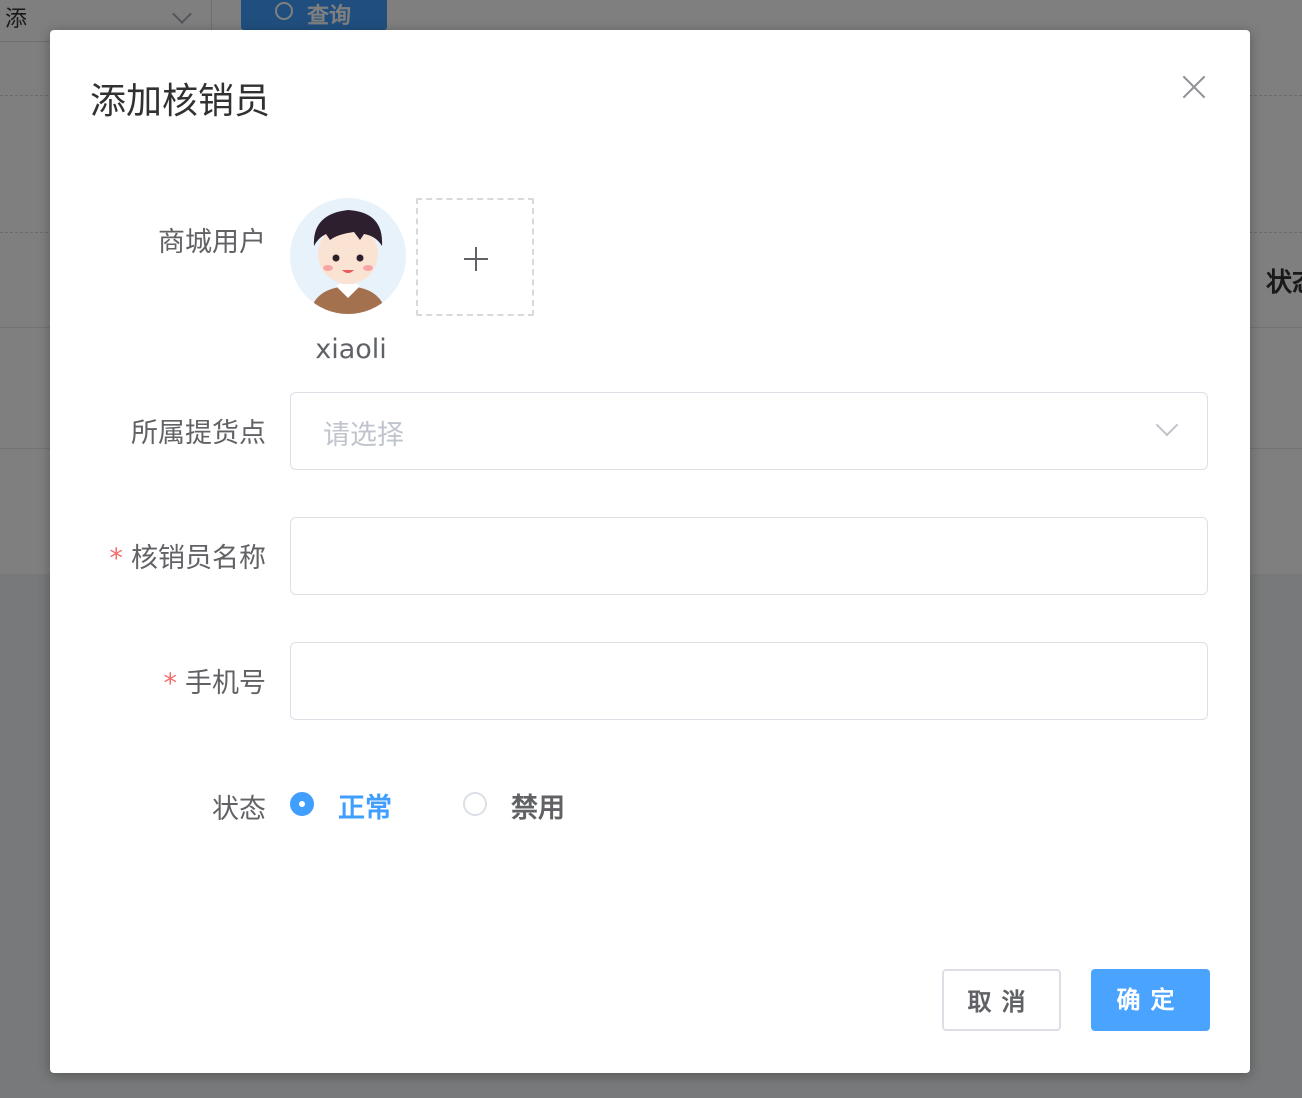 The width and height of the screenshot is (1302, 1098). What do you see at coordinates (749, 431) in the screenshot?
I see `pickup-point-select: 请选择` at bounding box center [749, 431].